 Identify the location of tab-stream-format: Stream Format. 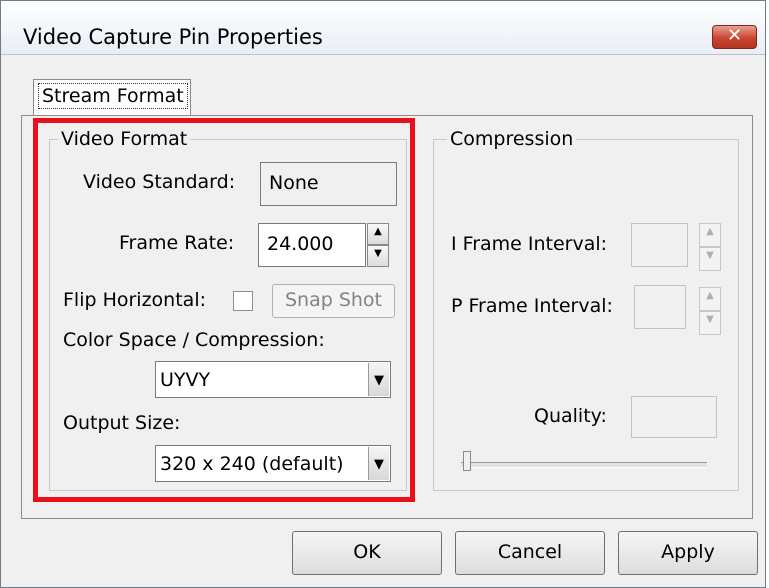
(112, 98).